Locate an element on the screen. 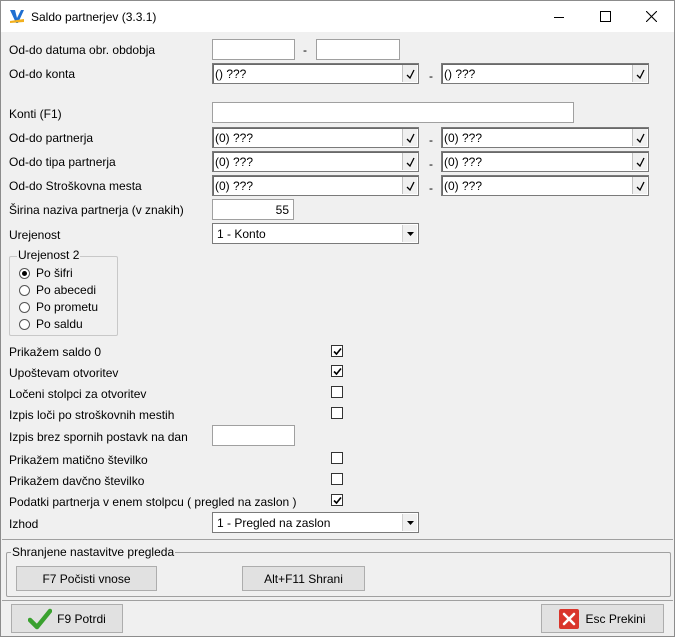 This screenshot has width=675, height=637. window-title: Saldo partnerjev (3.3.1) is located at coordinates (94, 17).